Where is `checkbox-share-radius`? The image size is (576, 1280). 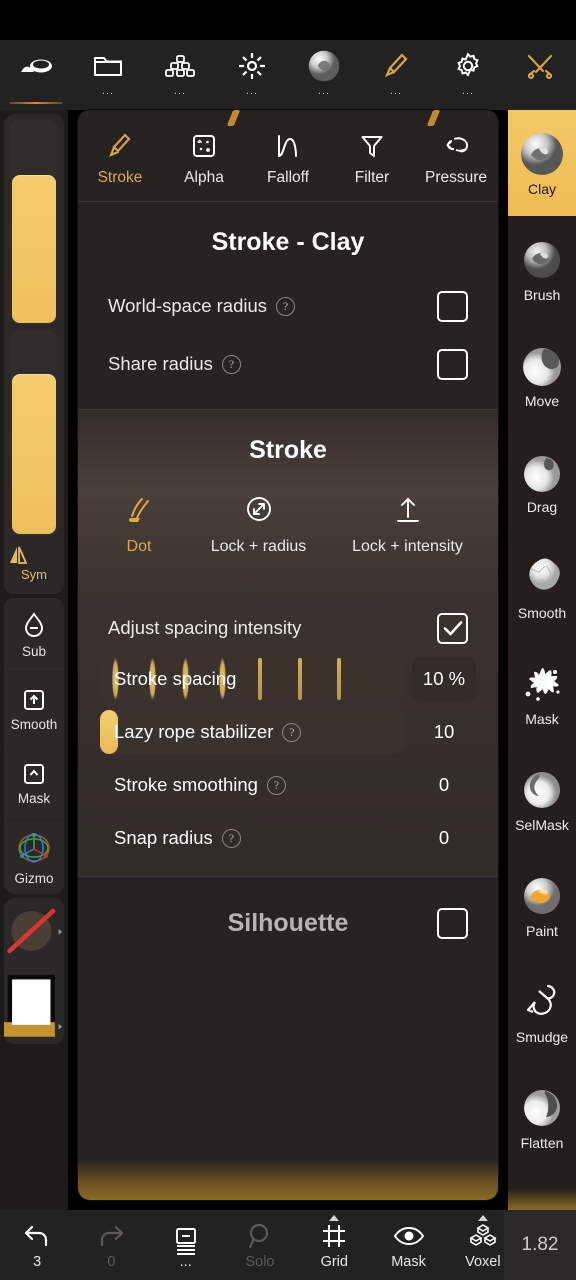
checkbox-share-radius is located at coordinates (452, 364).